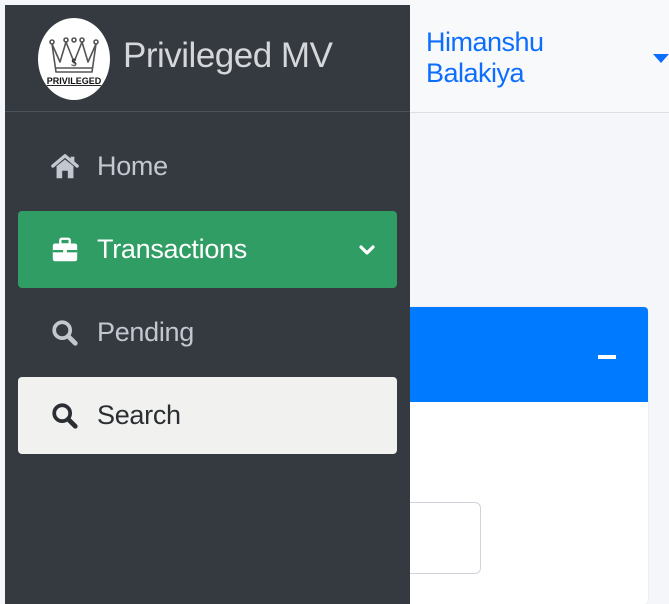  I want to click on user-name: Himanshu Balakiya, so click(534, 58).